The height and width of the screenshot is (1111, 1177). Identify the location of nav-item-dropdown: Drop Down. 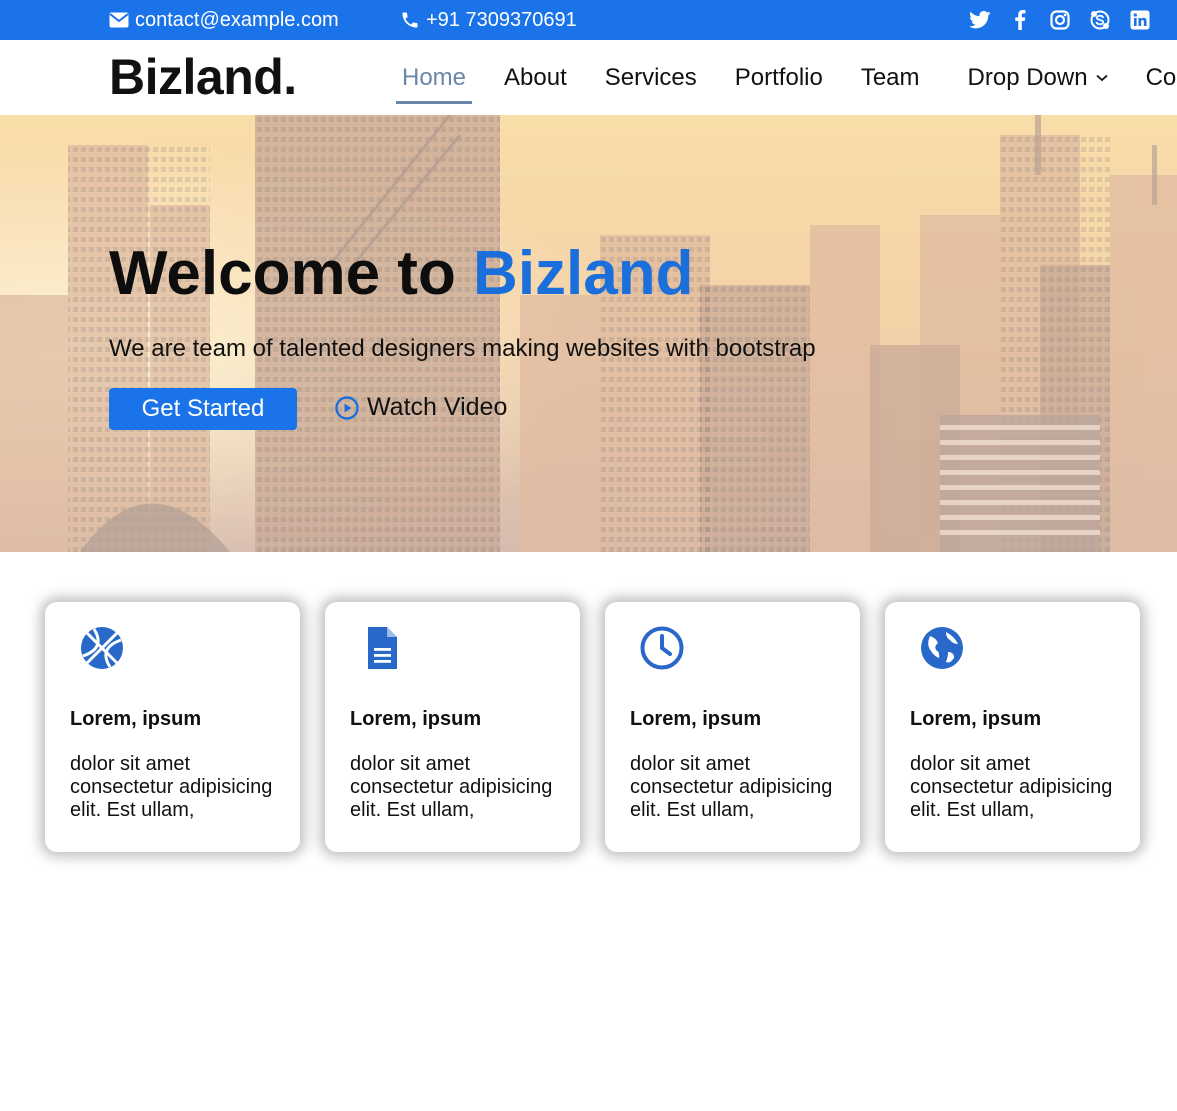
(1038, 78).